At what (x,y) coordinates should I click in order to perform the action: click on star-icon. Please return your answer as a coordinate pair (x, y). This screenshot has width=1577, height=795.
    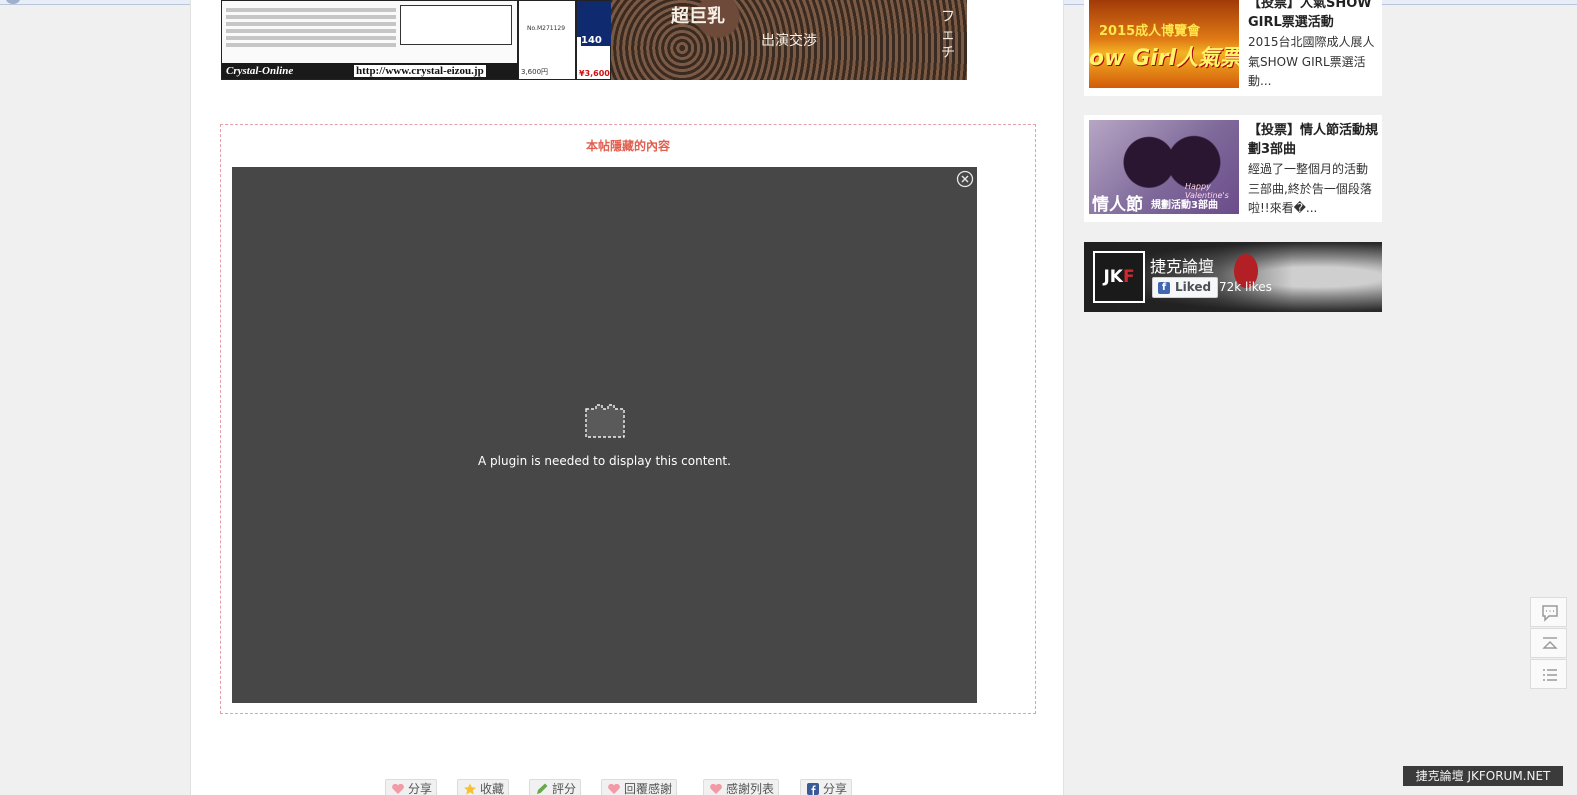
    Looking at the image, I should click on (470, 789).